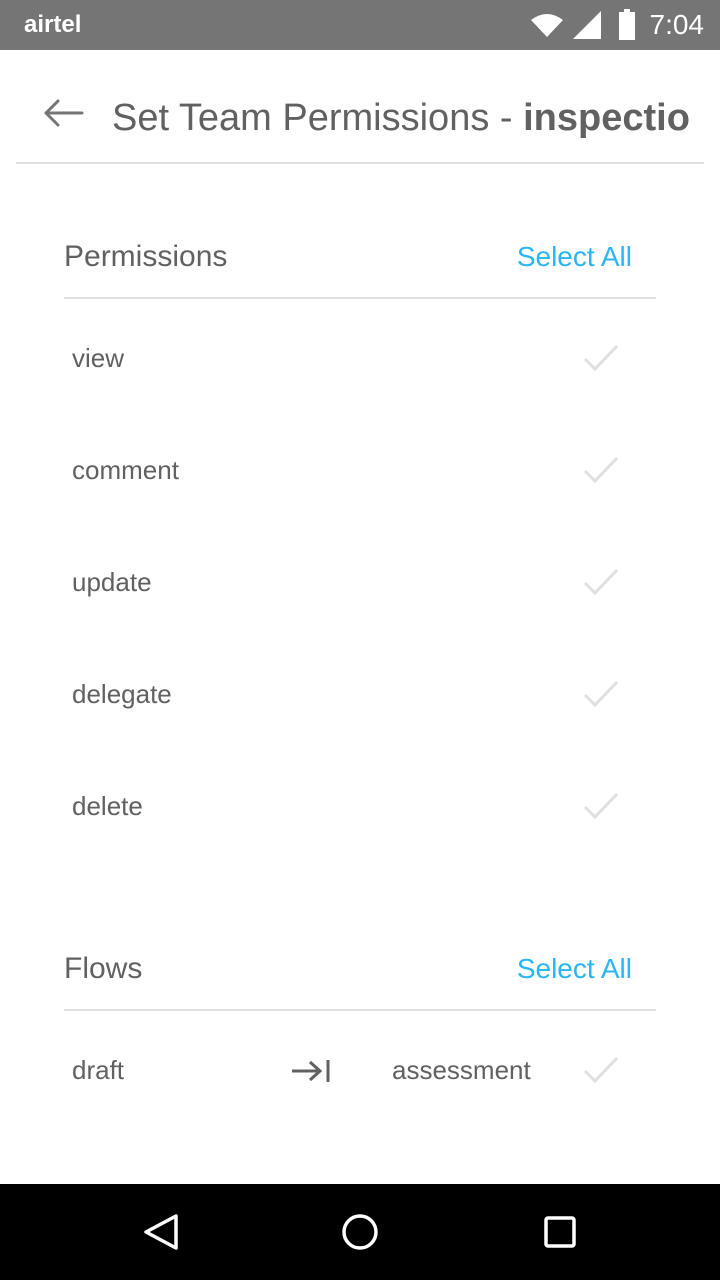 Image resolution: width=720 pixels, height=1280 pixels. I want to click on navigation-bar, so click(360, 1232).